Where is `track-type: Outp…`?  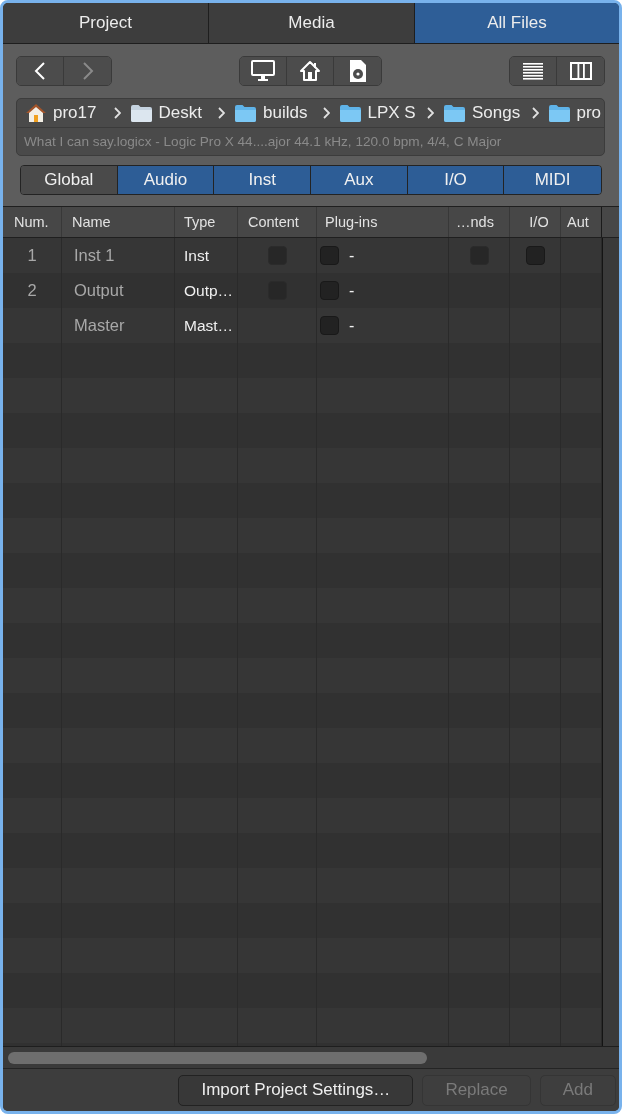 track-type: Outp… is located at coordinates (209, 290).